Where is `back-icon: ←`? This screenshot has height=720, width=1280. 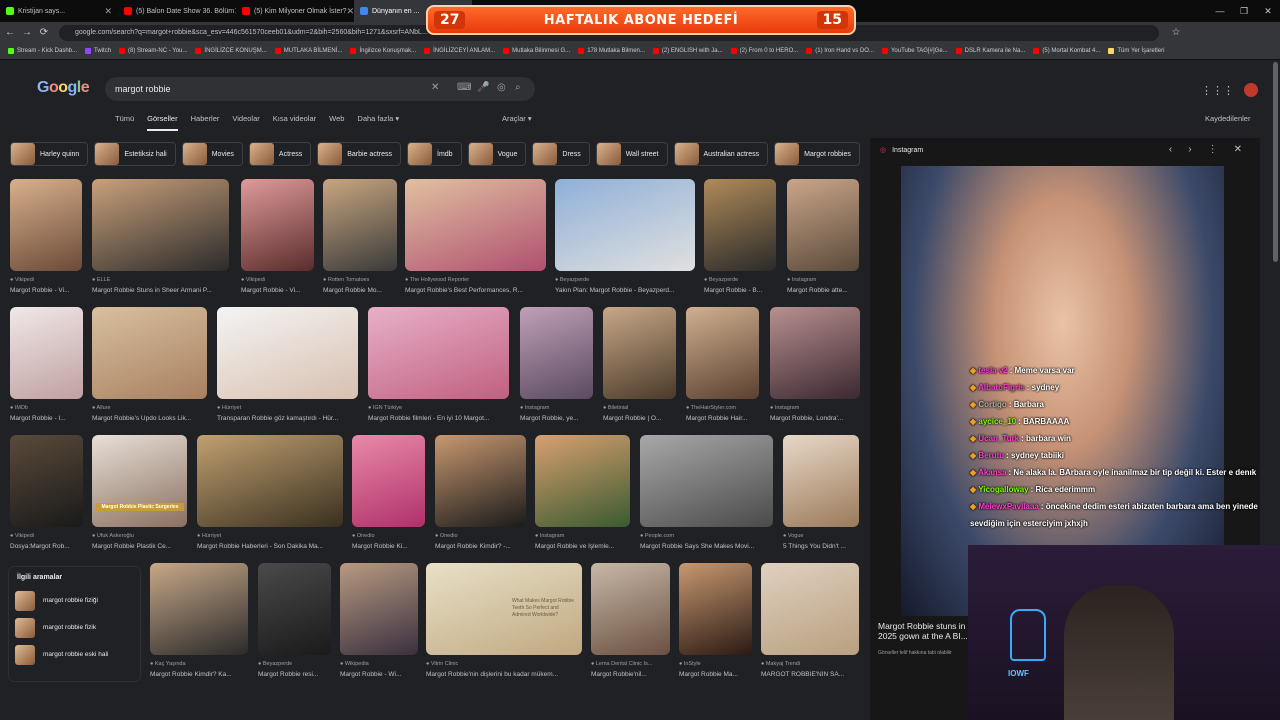
back-icon: ← is located at coordinates (10, 32).